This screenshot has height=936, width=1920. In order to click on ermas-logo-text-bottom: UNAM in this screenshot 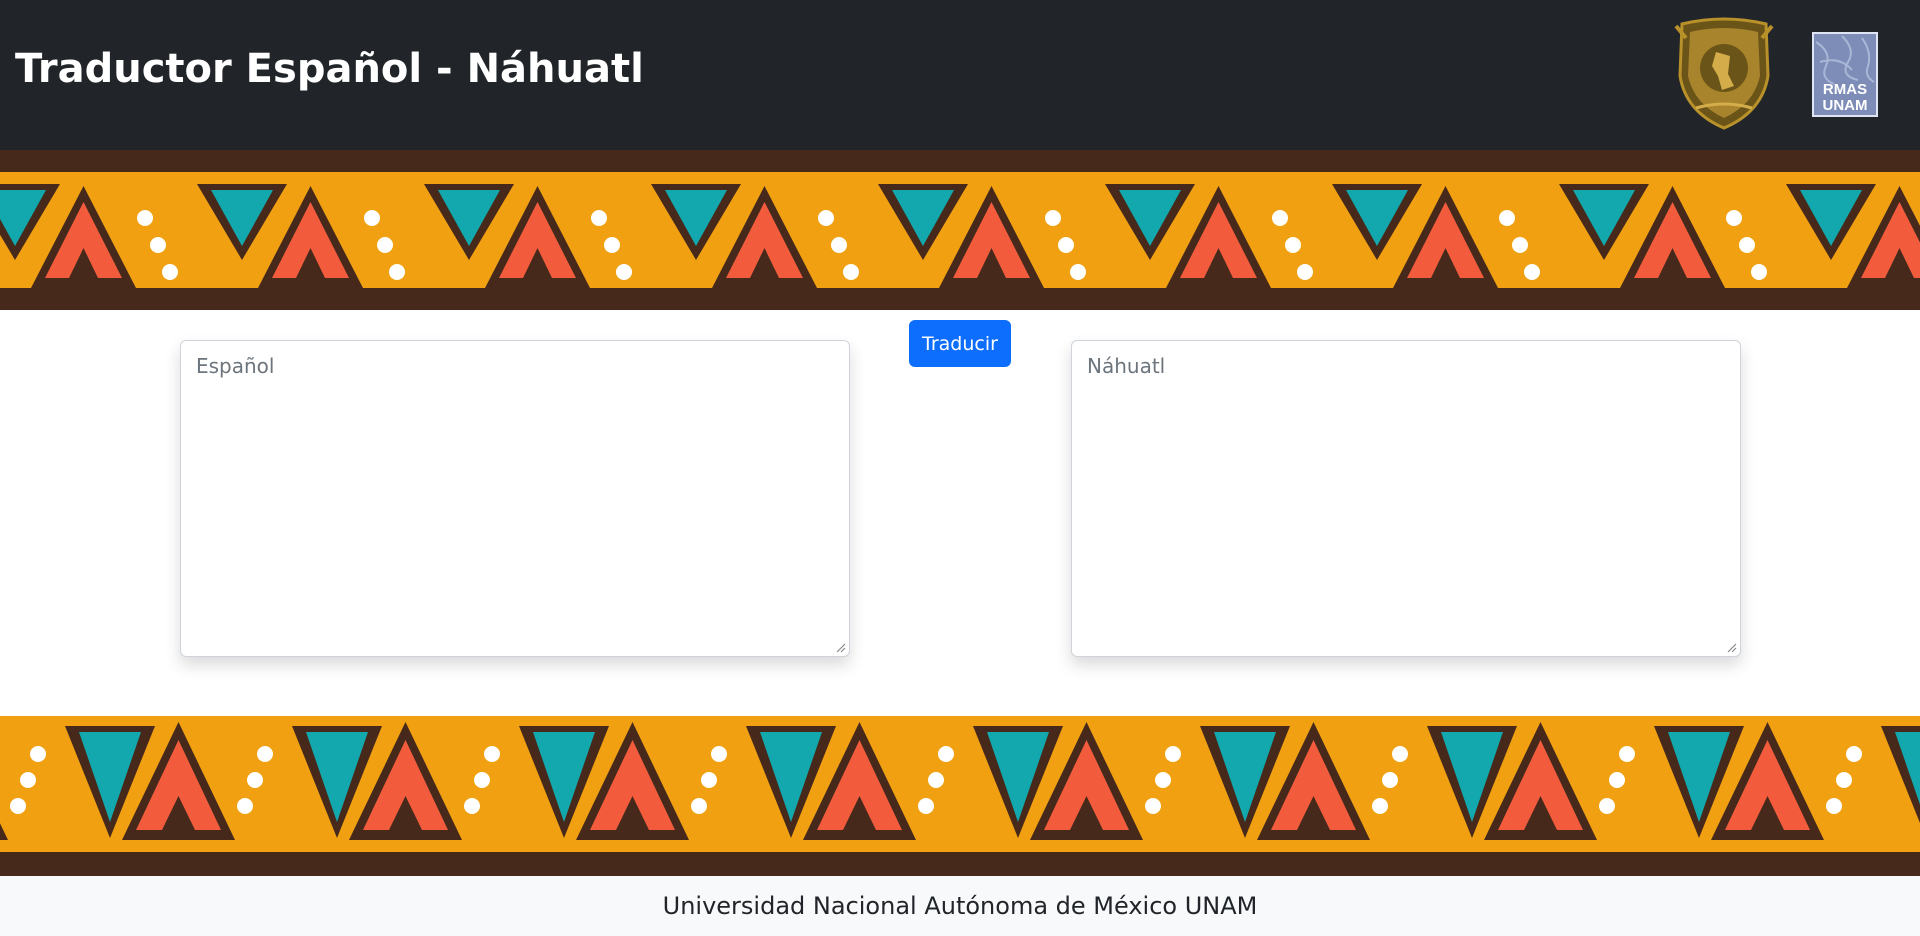, I will do `click(1845, 105)`.